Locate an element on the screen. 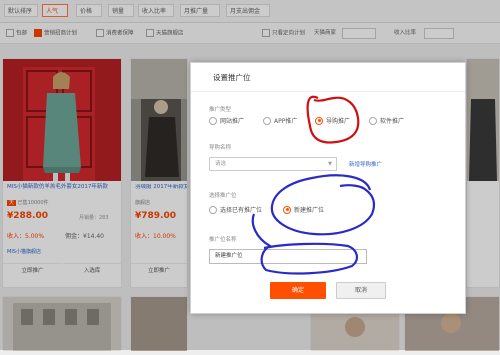 The height and width of the screenshot is (355, 500). new-slot-radio: 新建推广位 is located at coordinates (303, 210).